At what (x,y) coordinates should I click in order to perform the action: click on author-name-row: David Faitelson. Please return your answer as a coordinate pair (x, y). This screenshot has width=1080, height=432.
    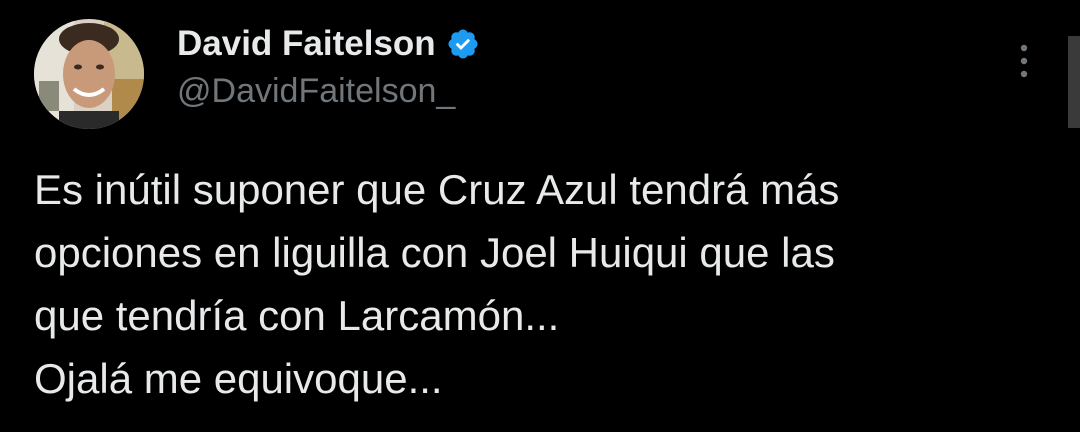
    Looking at the image, I should click on (328, 44).